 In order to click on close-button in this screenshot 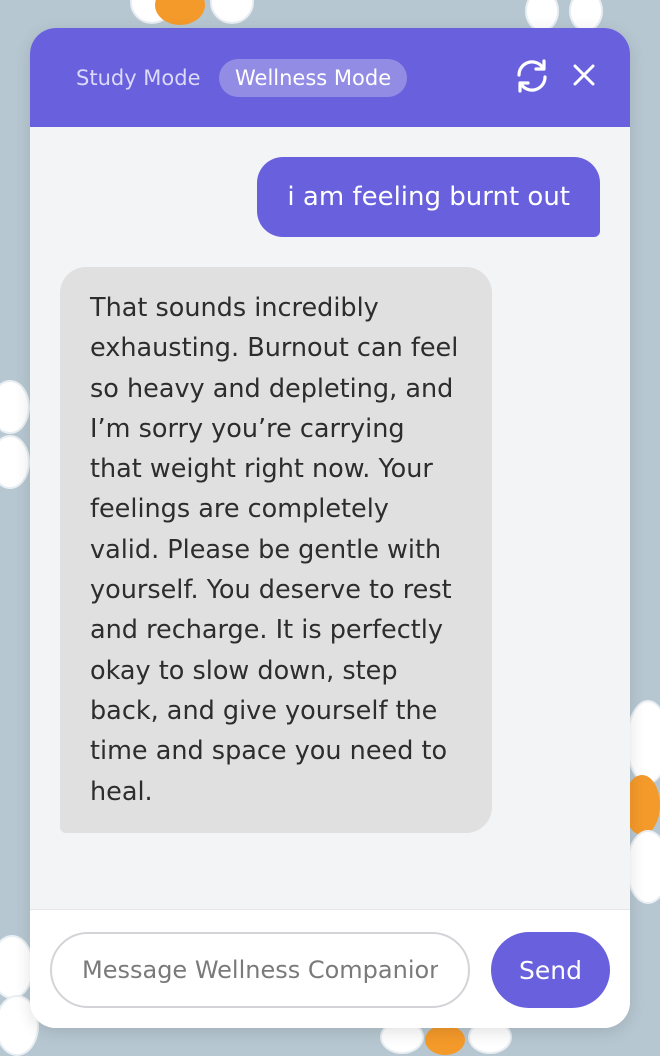, I will do `click(584, 76)`.